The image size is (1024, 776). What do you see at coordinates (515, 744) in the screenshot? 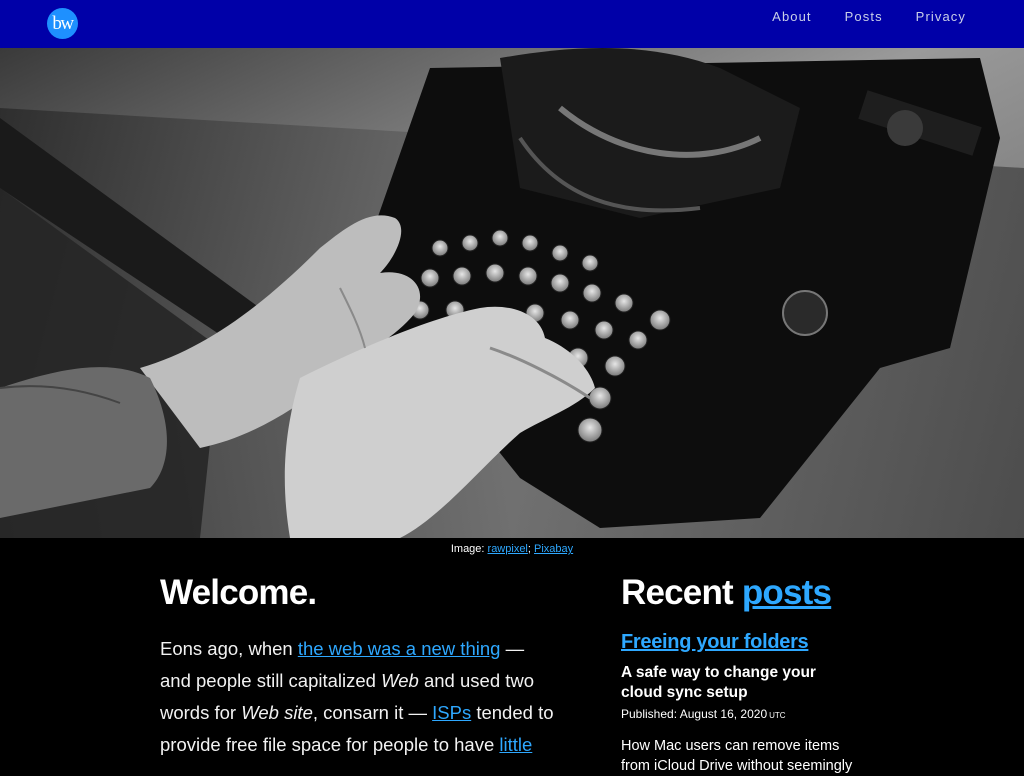
I see `little-link: little` at bounding box center [515, 744].